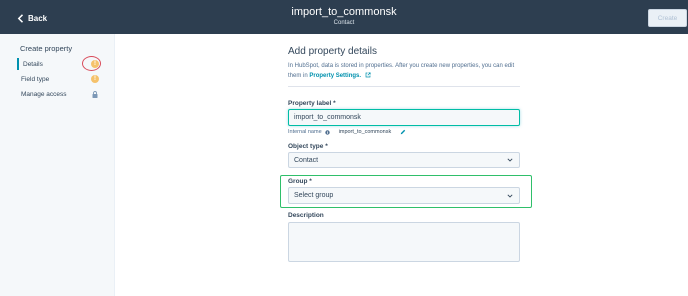 This screenshot has height=296, width=688. What do you see at coordinates (344, 23) in the screenshot?
I see `page-subtitle: Contact` at bounding box center [344, 23].